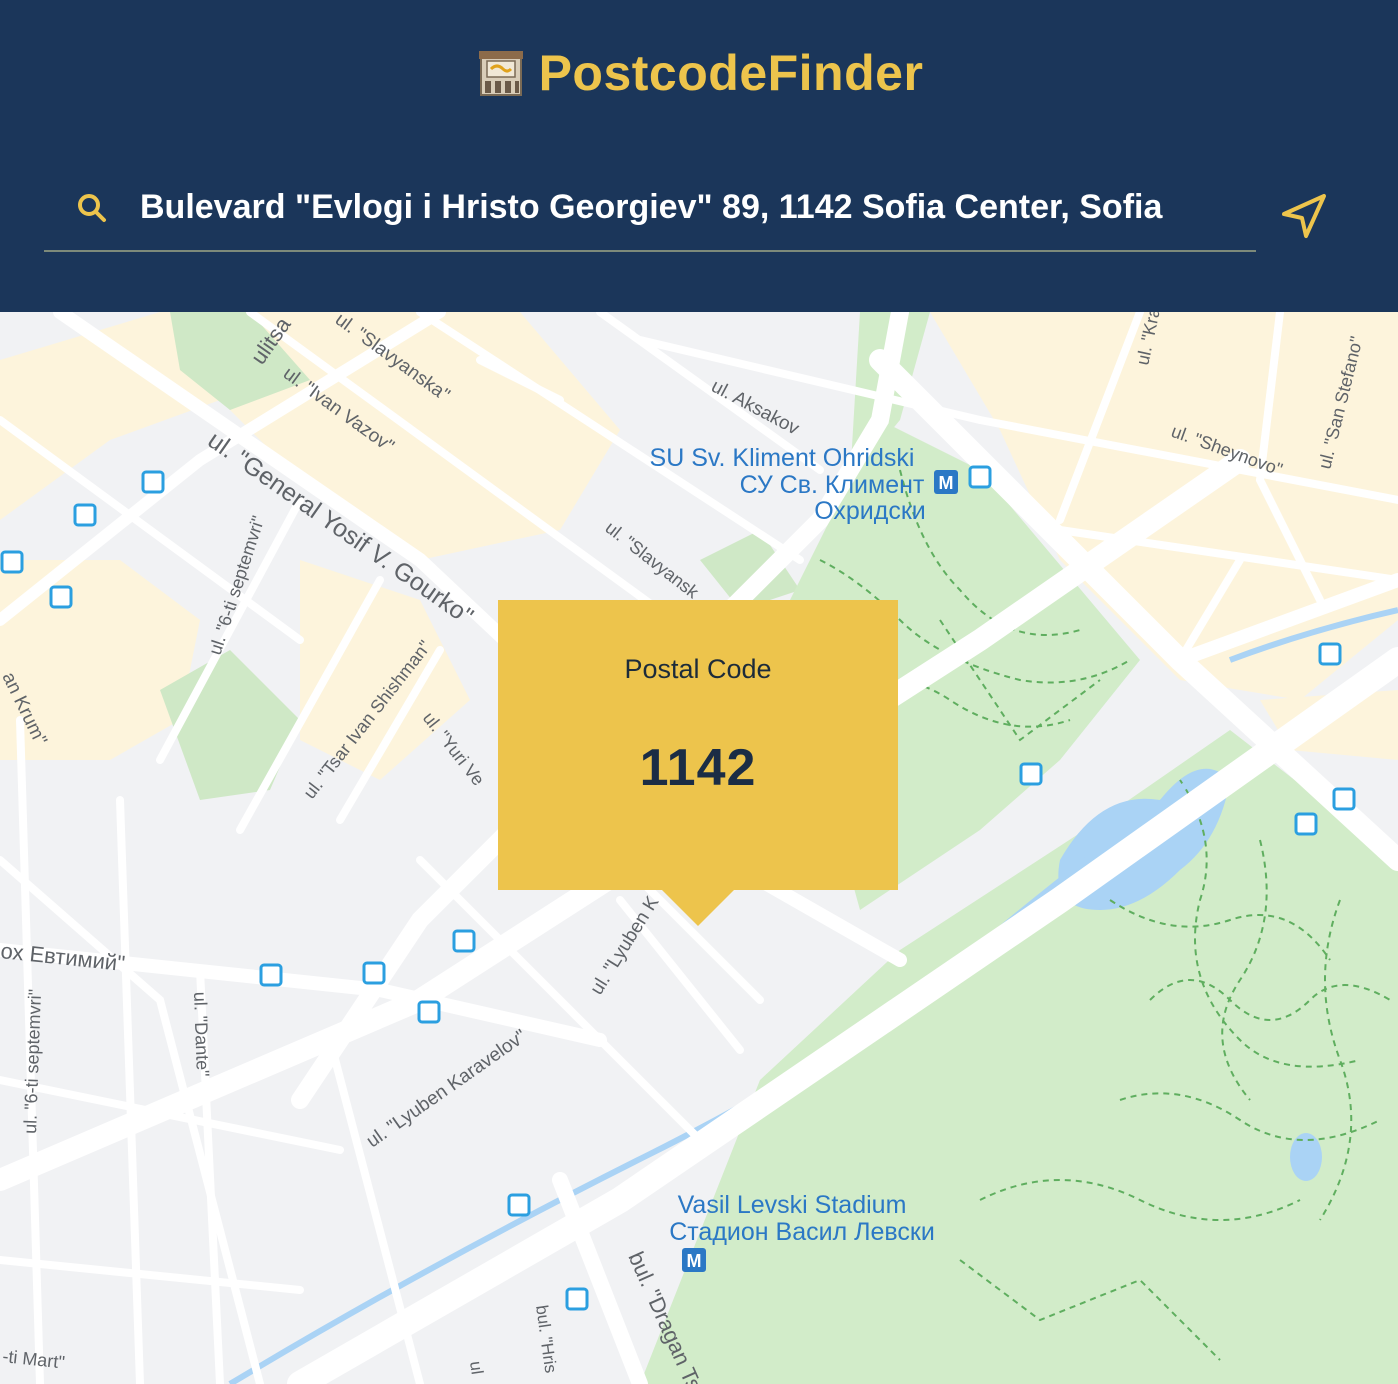 This screenshot has width=1398, height=1384. I want to click on post-office-icon, so click(500, 73).